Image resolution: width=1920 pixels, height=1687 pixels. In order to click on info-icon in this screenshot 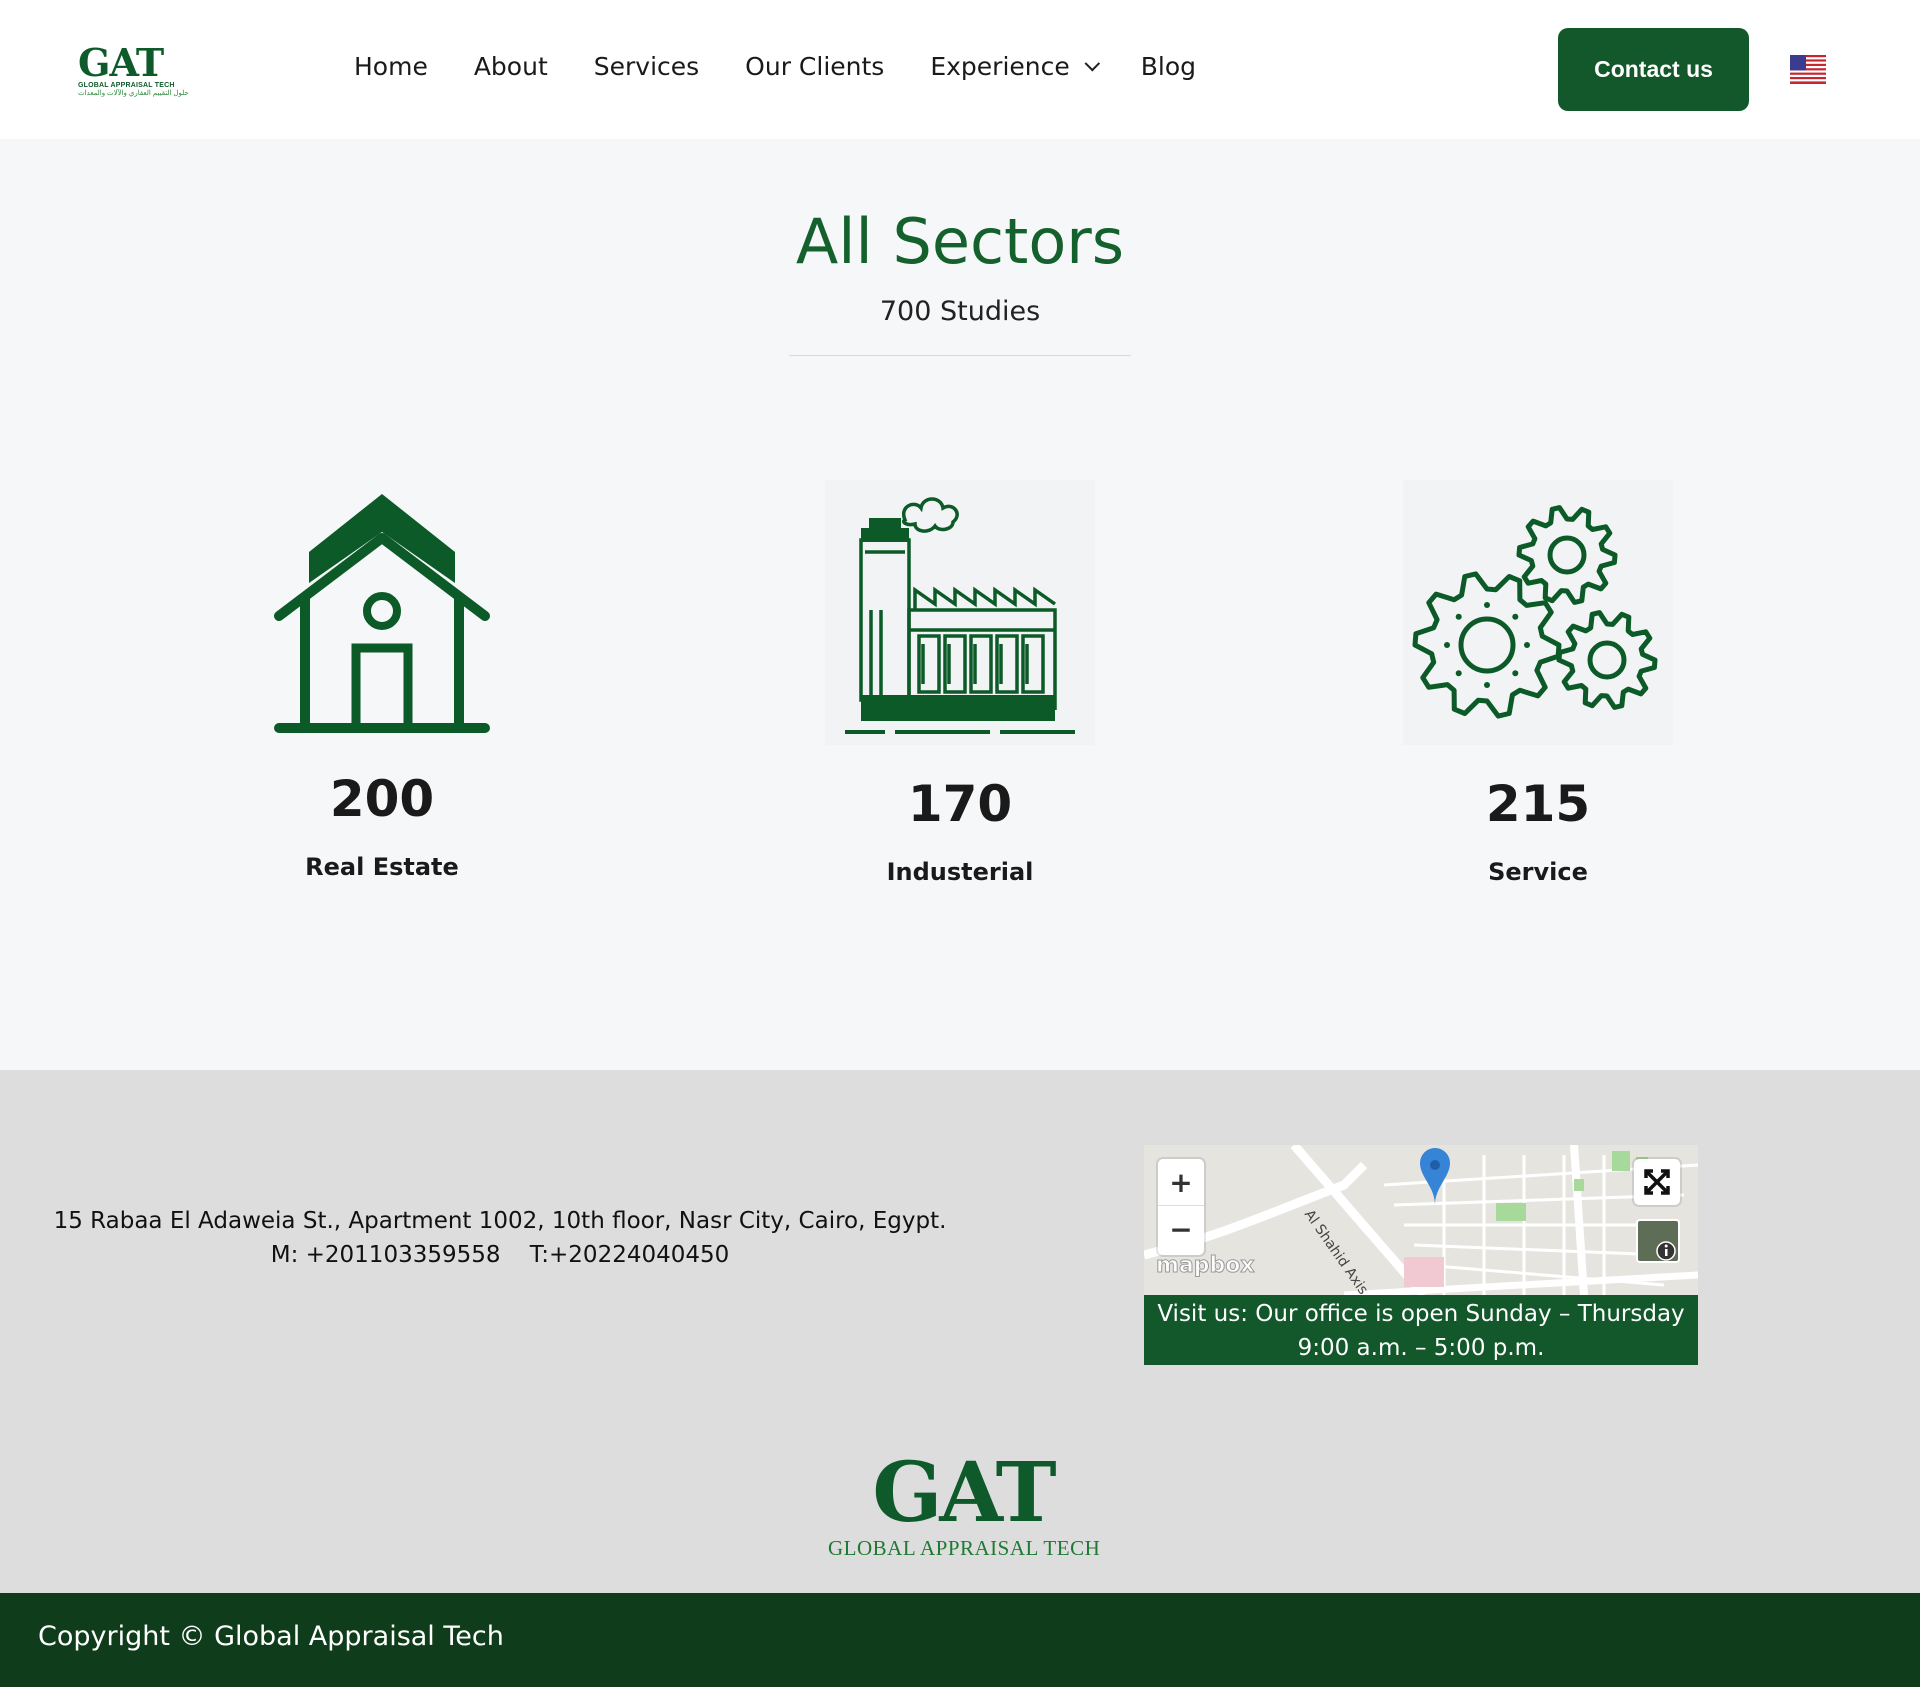, I will do `click(1666, 1251)`.